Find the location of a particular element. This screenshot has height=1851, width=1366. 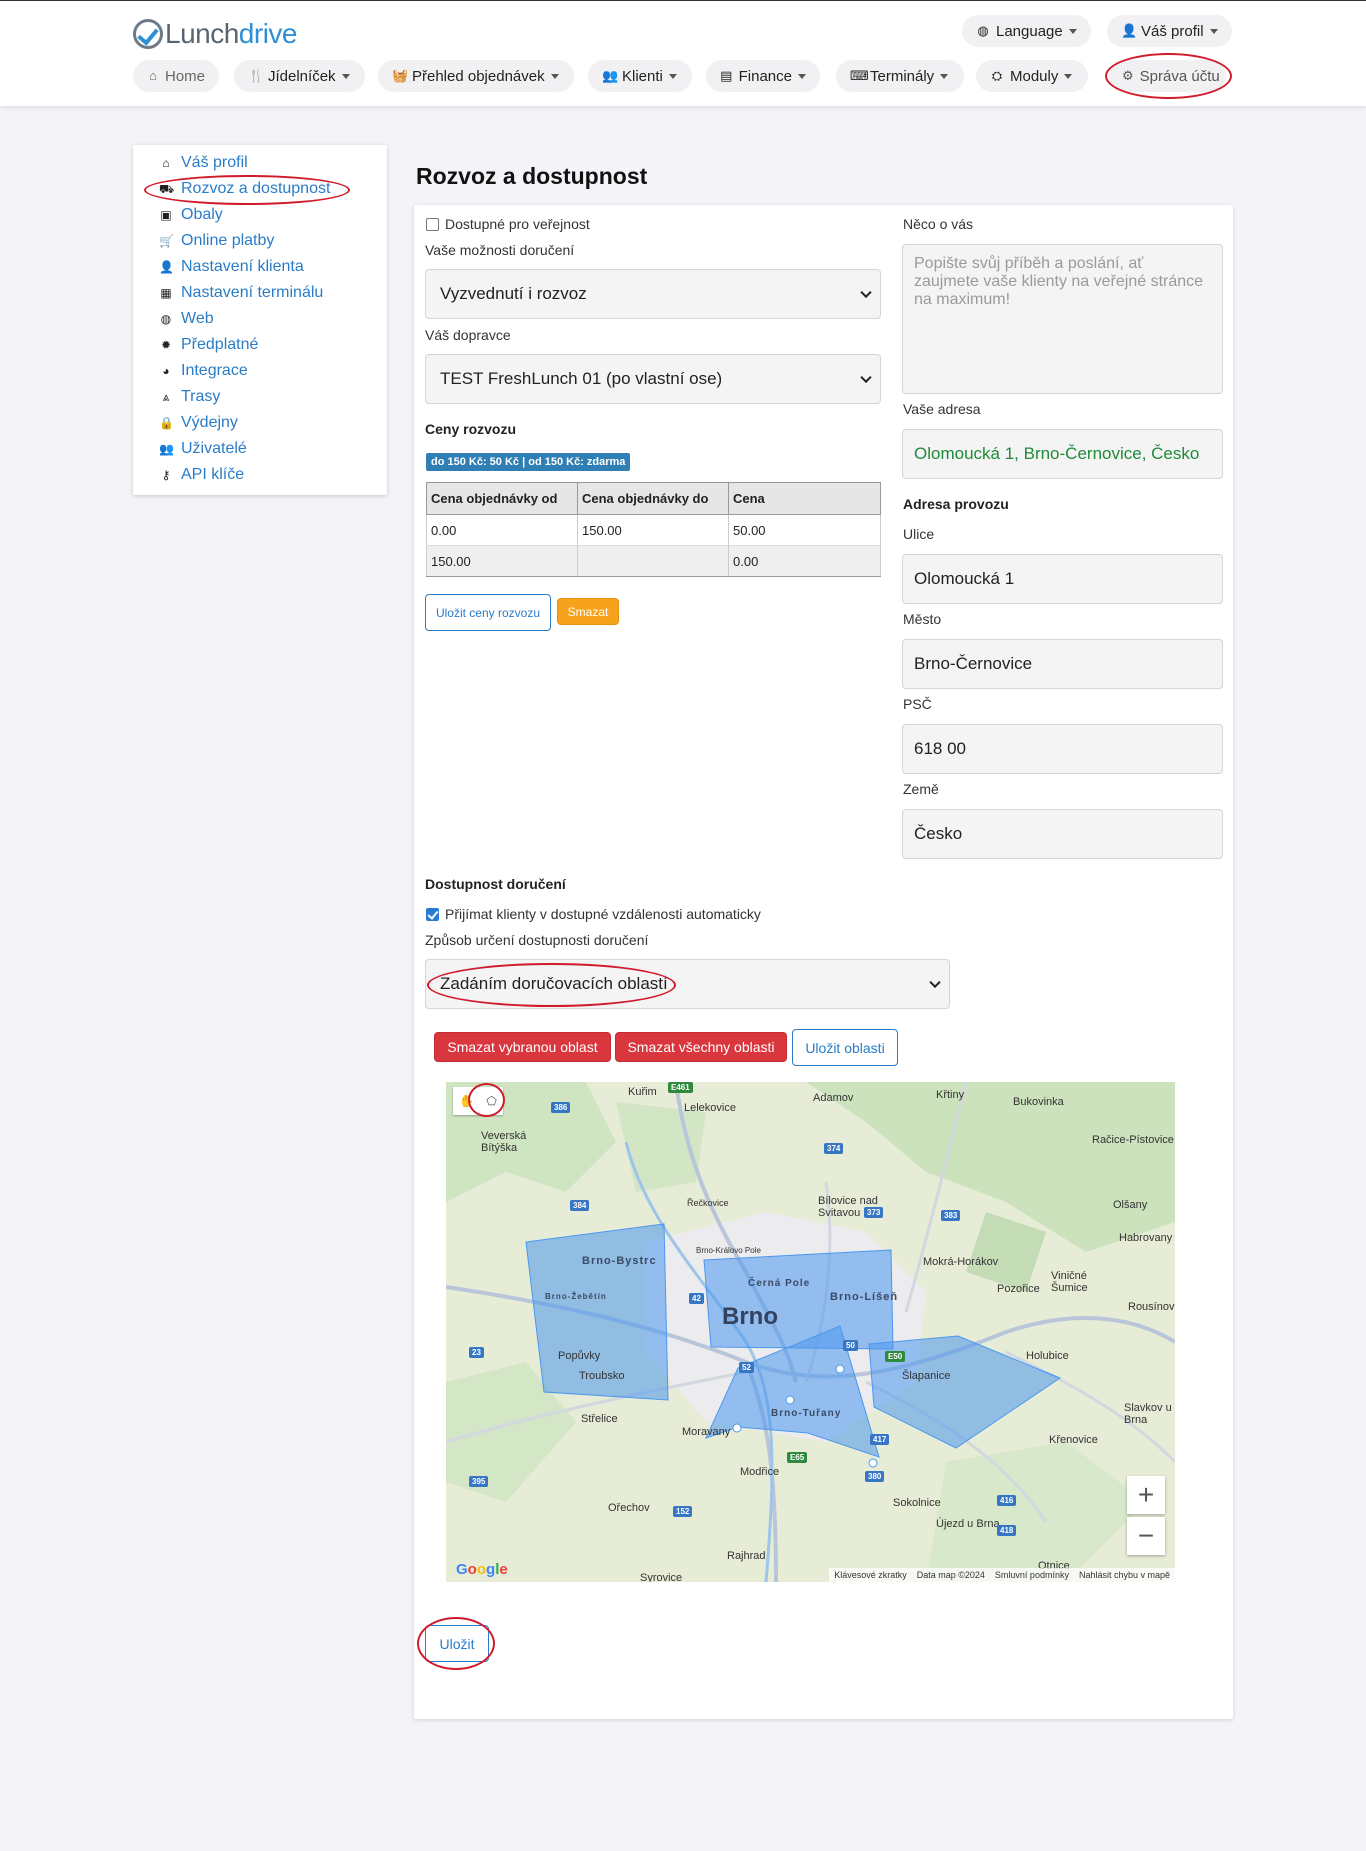

zoom-in-button: + is located at coordinates (1146, 1495).